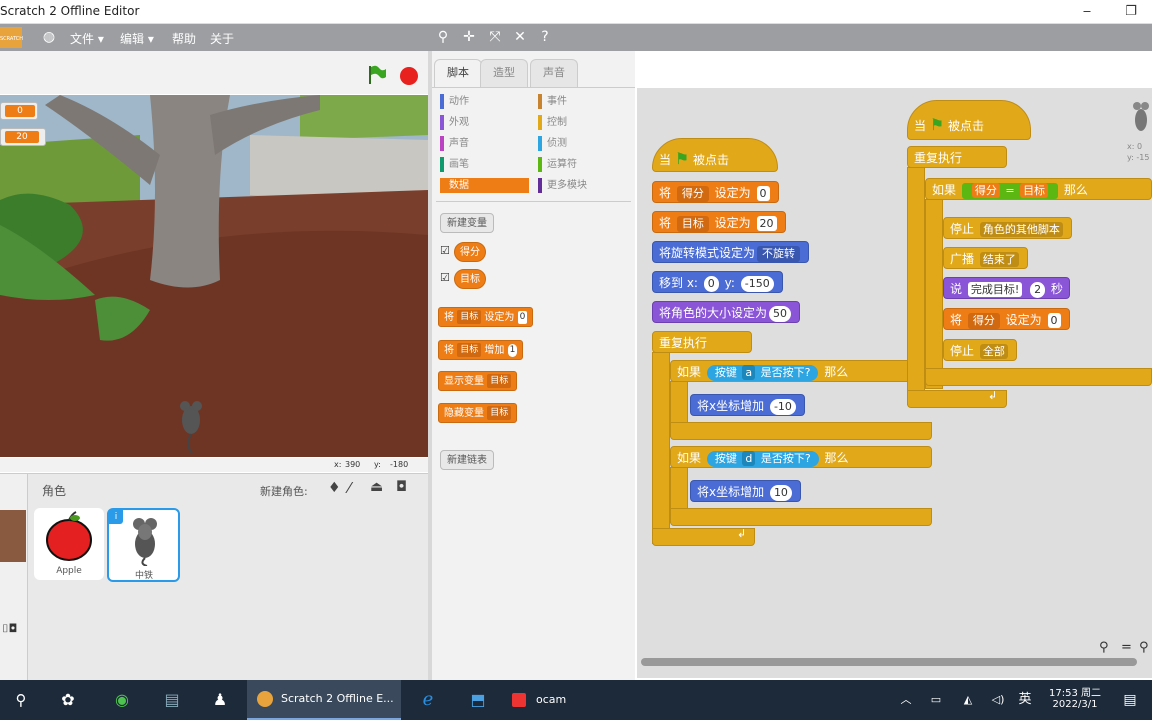 The height and width of the screenshot is (720, 1152). What do you see at coordinates (906, 700) in the screenshot?
I see `tray-chevron-icon: ︿` at bounding box center [906, 700].